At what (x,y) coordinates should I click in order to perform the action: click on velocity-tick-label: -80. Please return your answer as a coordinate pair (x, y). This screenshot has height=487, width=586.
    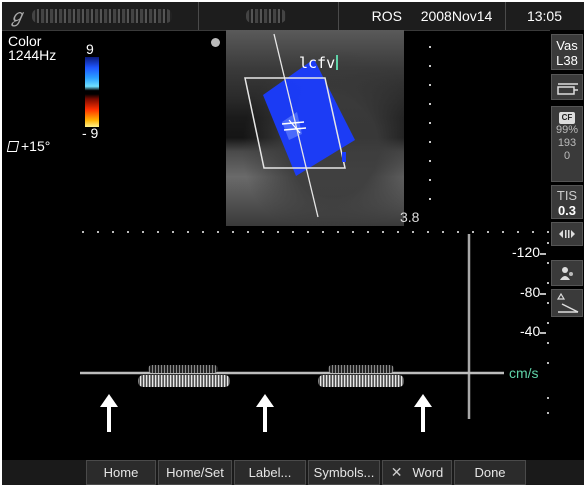
    Looking at the image, I should click on (530, 292).